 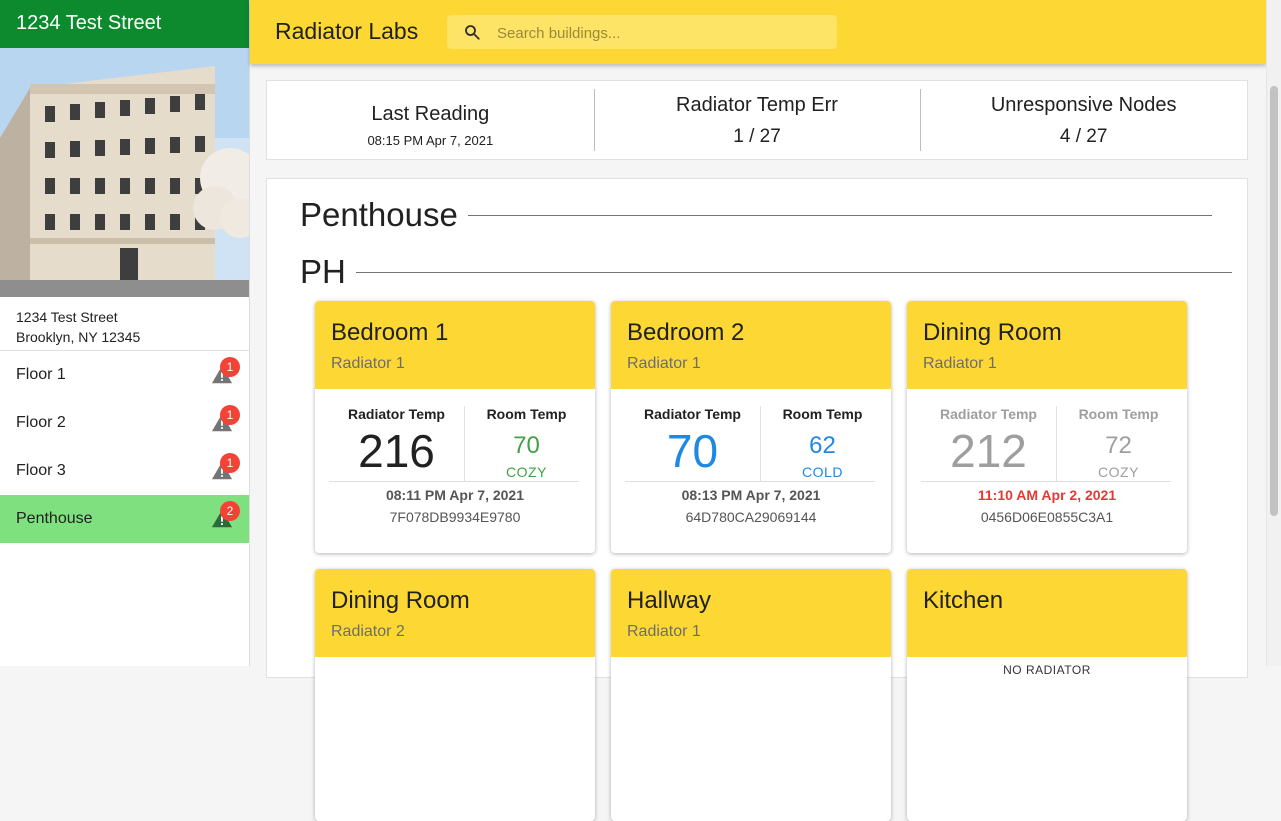 What do you see at coordinates (757, 105) in the screenshot?
I see `stat-title: Radiator Temp Err` at bounding box center [757, 105].